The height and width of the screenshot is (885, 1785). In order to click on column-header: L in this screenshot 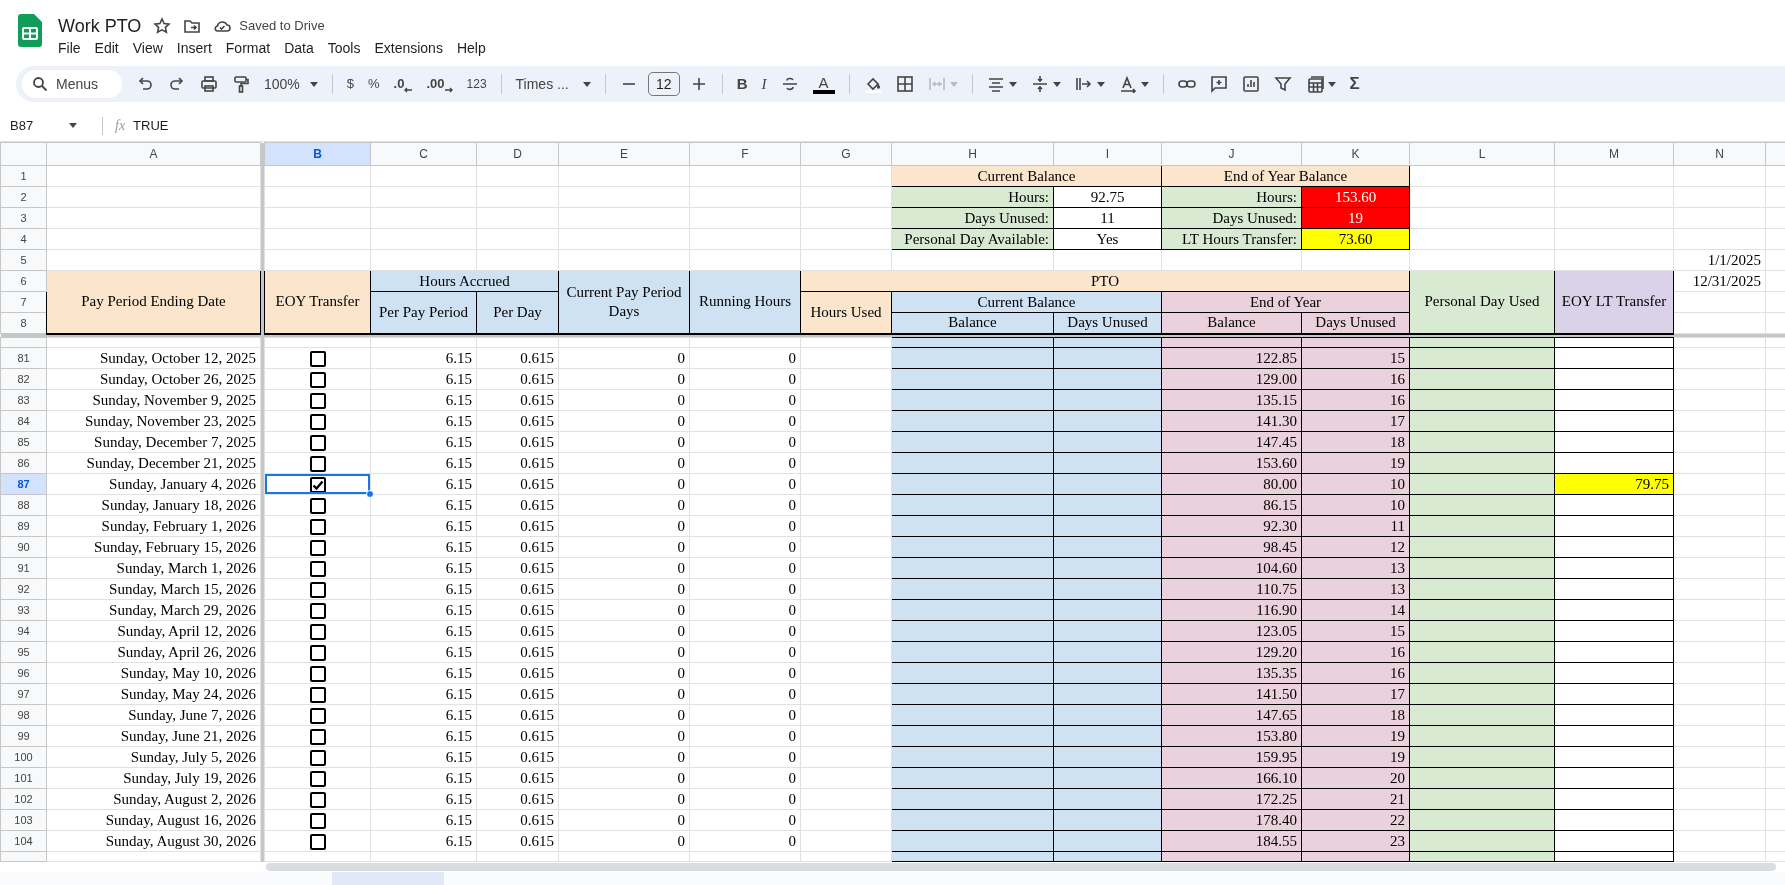, I will do `click(1482, 154)`.